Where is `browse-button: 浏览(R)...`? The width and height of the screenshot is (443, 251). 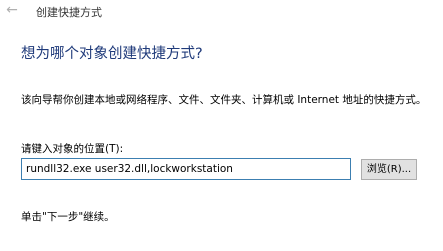
browse-button: 浏览(R)... is located at coordinates (389, 169).